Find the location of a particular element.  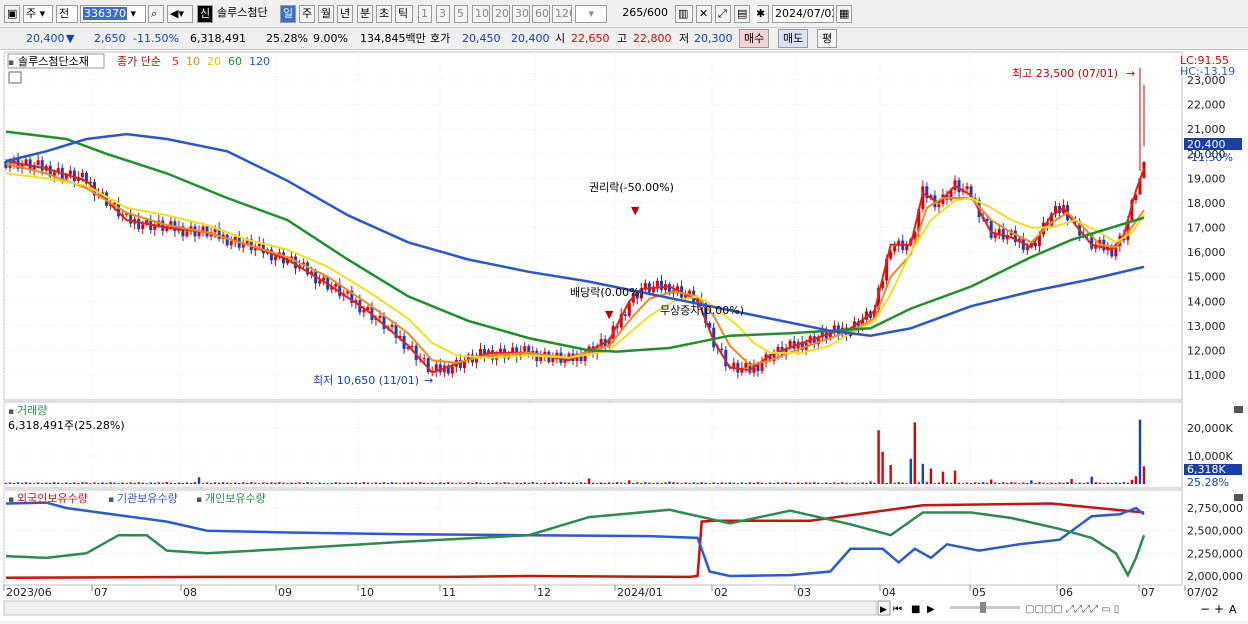

buy-button: 매수 is located at coordinates (754, 38).